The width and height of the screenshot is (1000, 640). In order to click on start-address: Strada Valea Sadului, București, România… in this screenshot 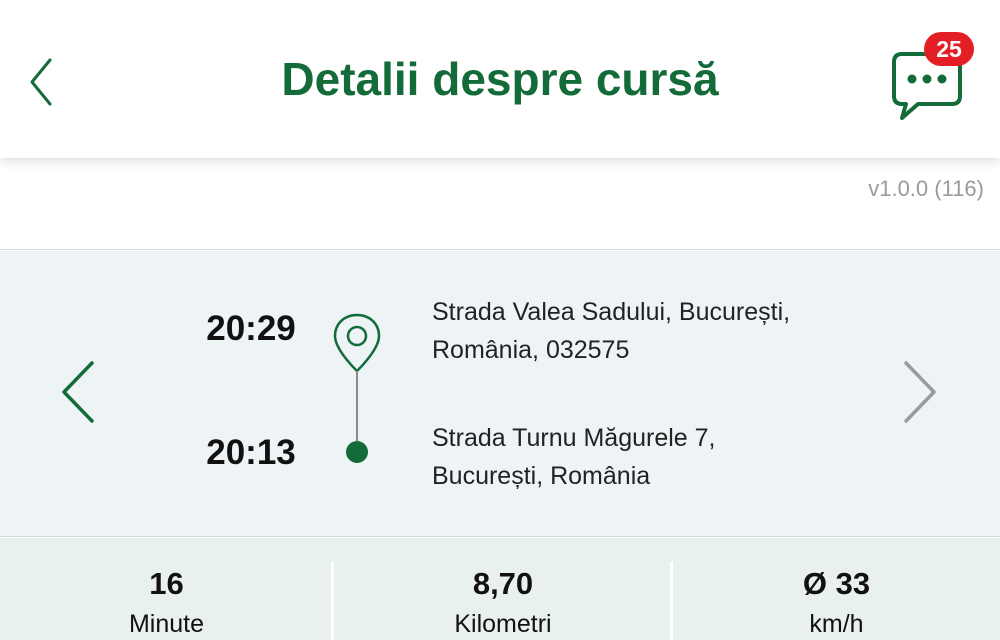, I will do `click(647, 331)`.